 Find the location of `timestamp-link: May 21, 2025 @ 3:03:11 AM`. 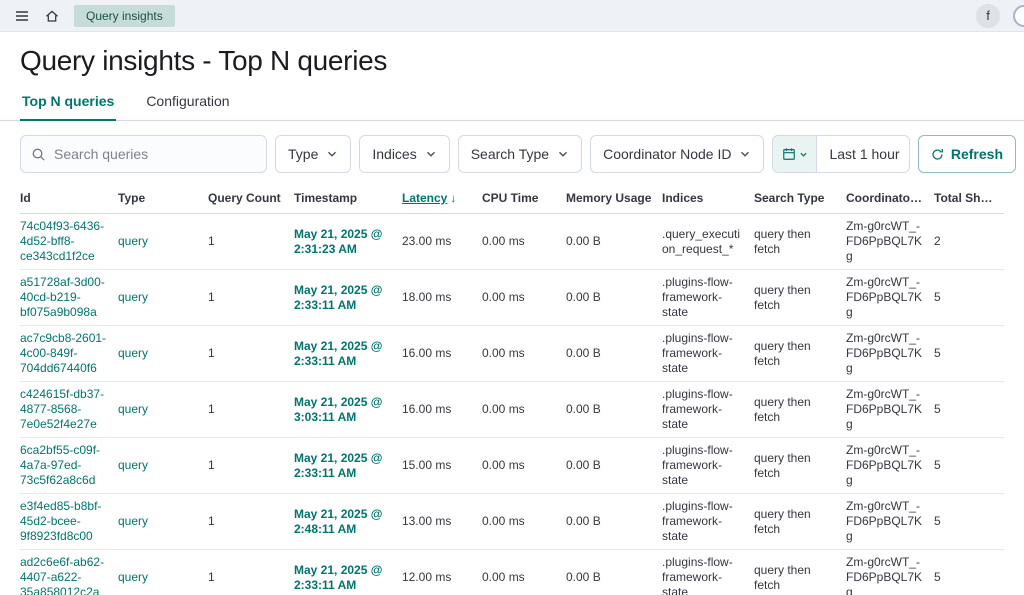

timestamp-link: May 21, 2025 @ 3:03:11 AM is located at coordinates (338, 409).